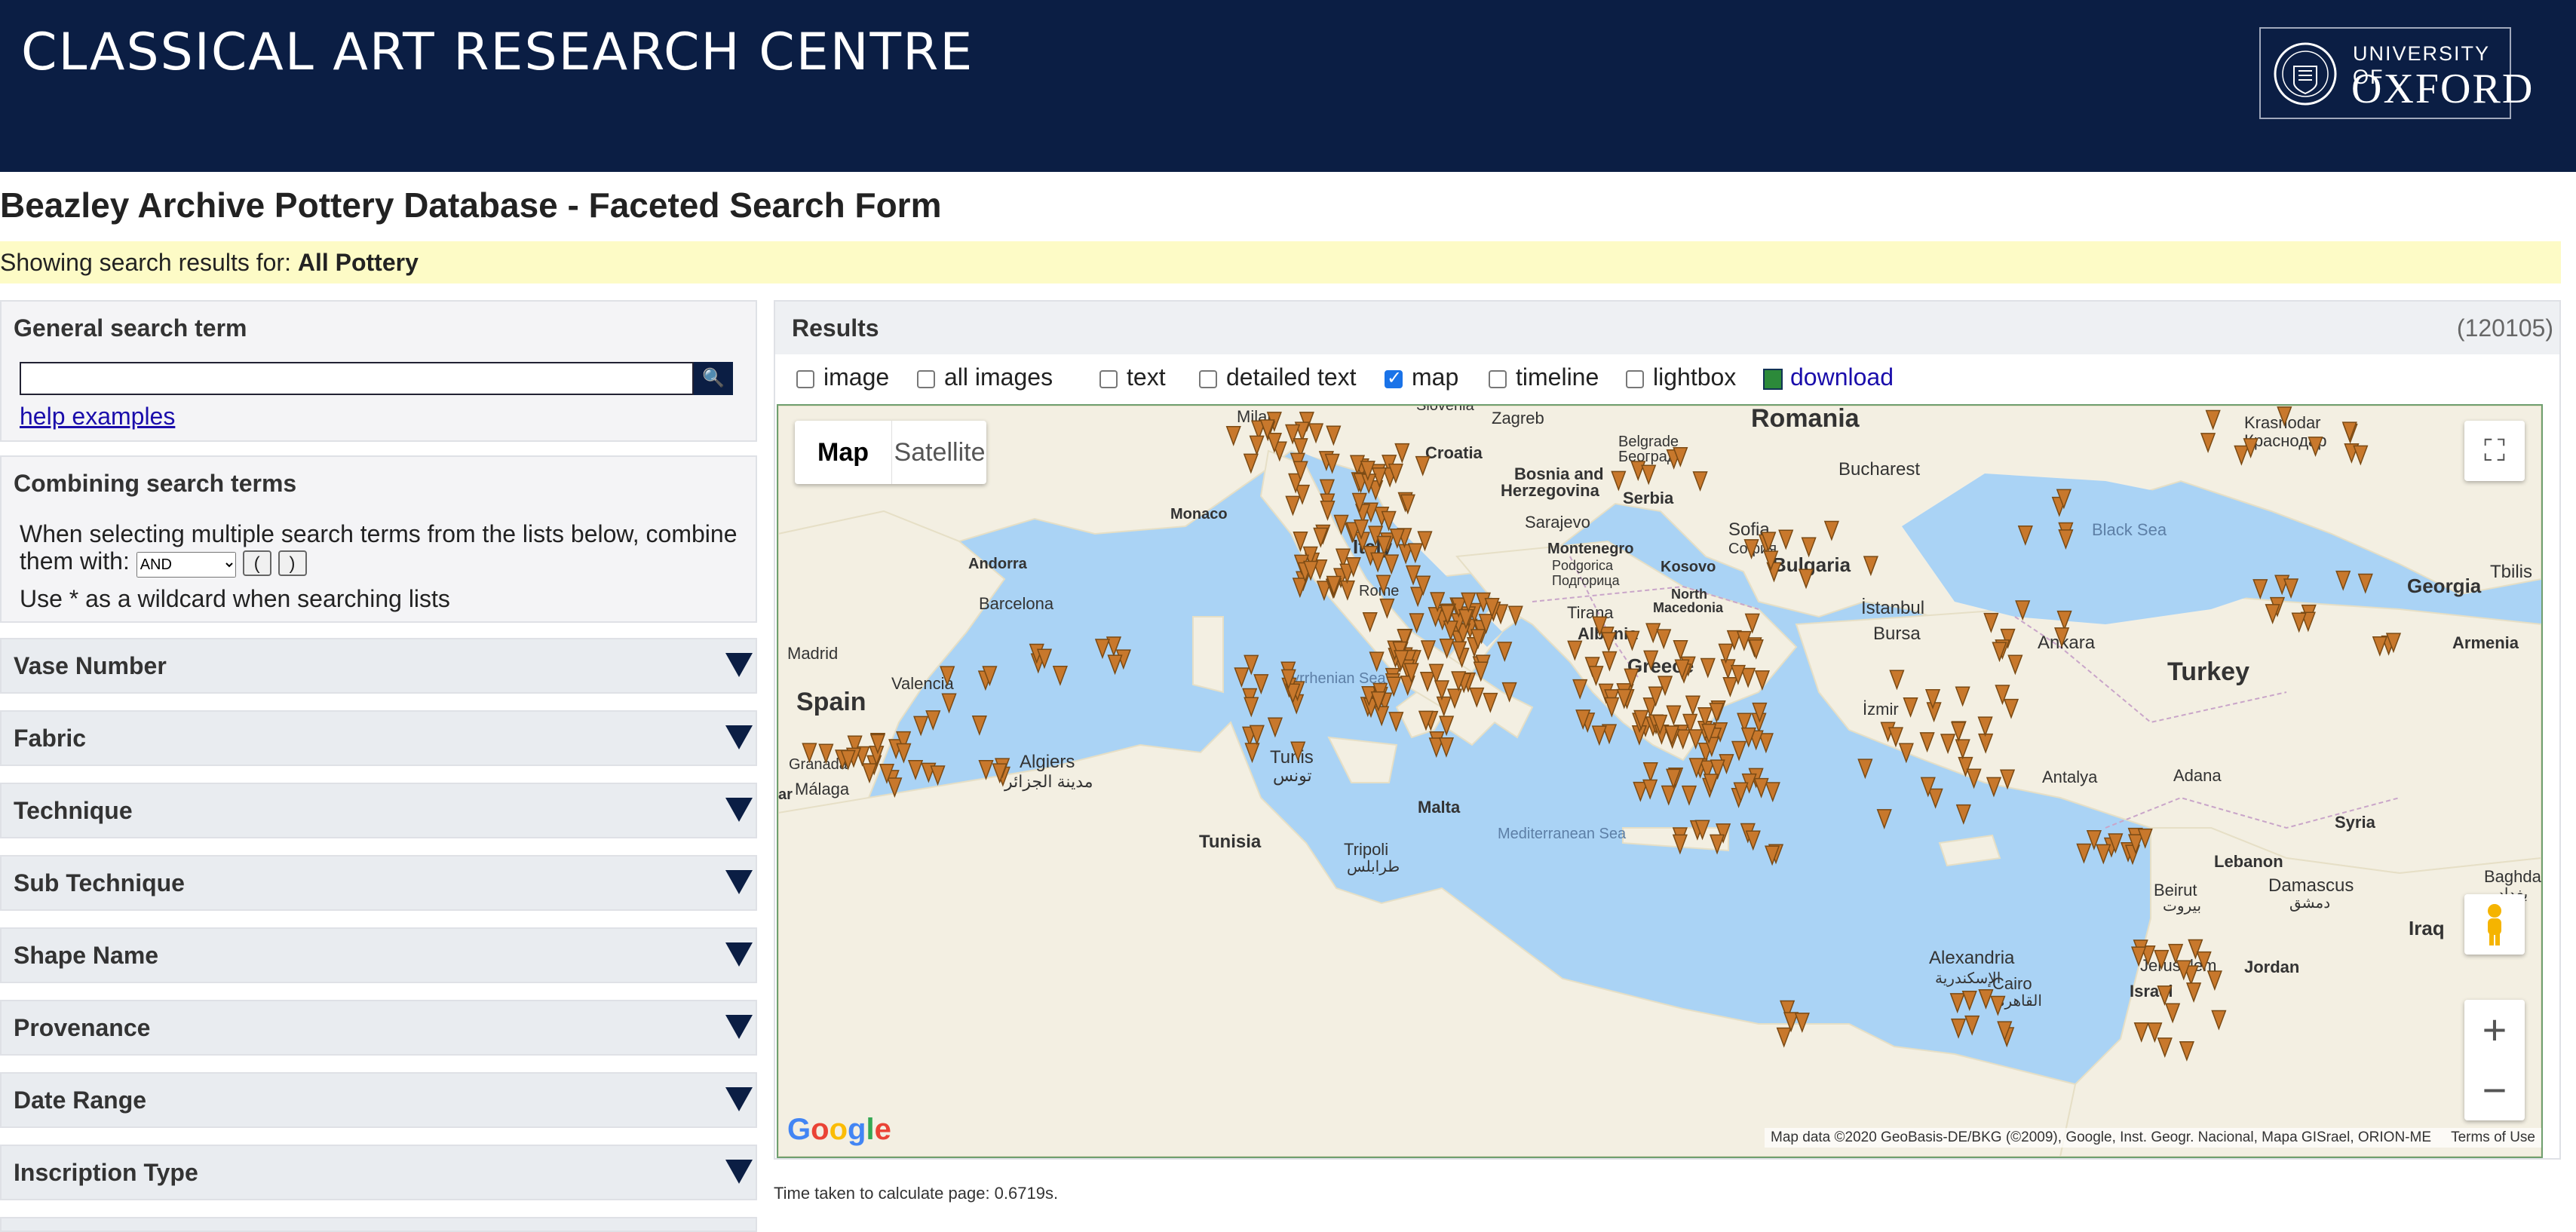 This screenshot has height=1232, width=2576. I want to click on map-label-damascus: Damascus, so click(2311, 885).